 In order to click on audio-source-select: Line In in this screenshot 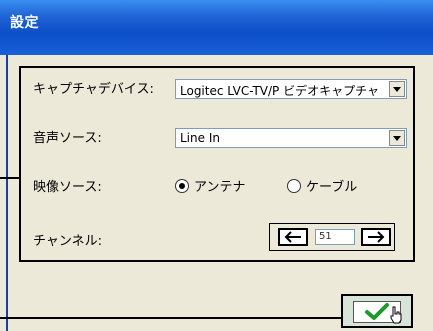, I will do `click(291, 138)`.